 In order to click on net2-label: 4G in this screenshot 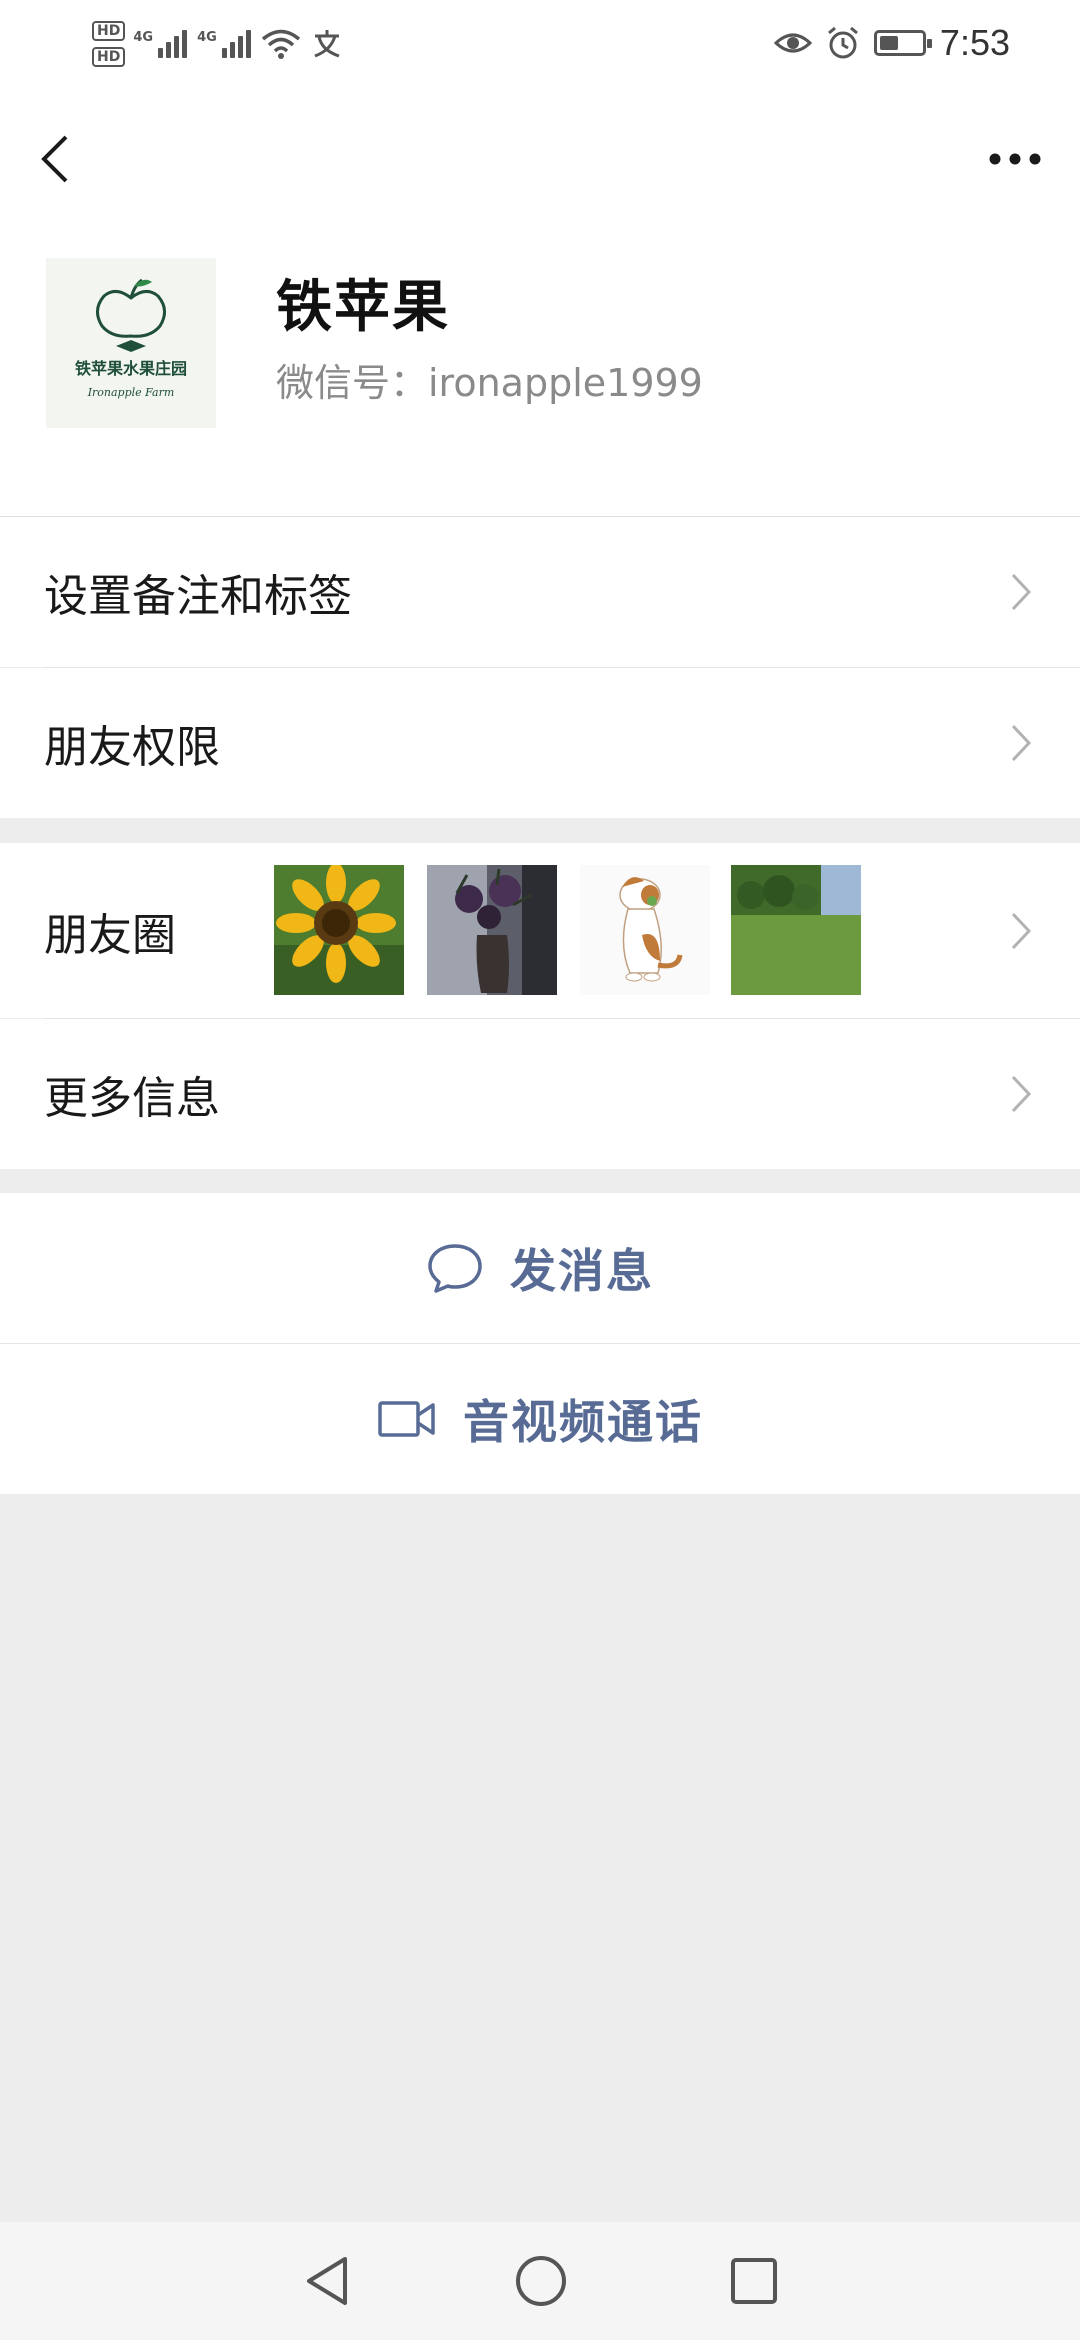, I will do `click(207, 37)`.